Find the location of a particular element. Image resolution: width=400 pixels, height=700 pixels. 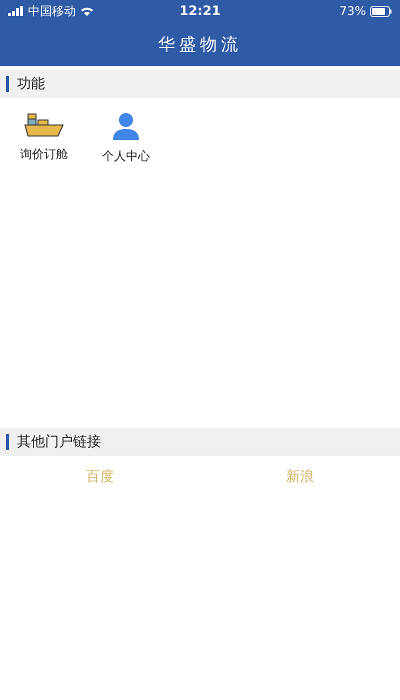

feature-tile: 个人中心 is located at coordinates (126, 138).